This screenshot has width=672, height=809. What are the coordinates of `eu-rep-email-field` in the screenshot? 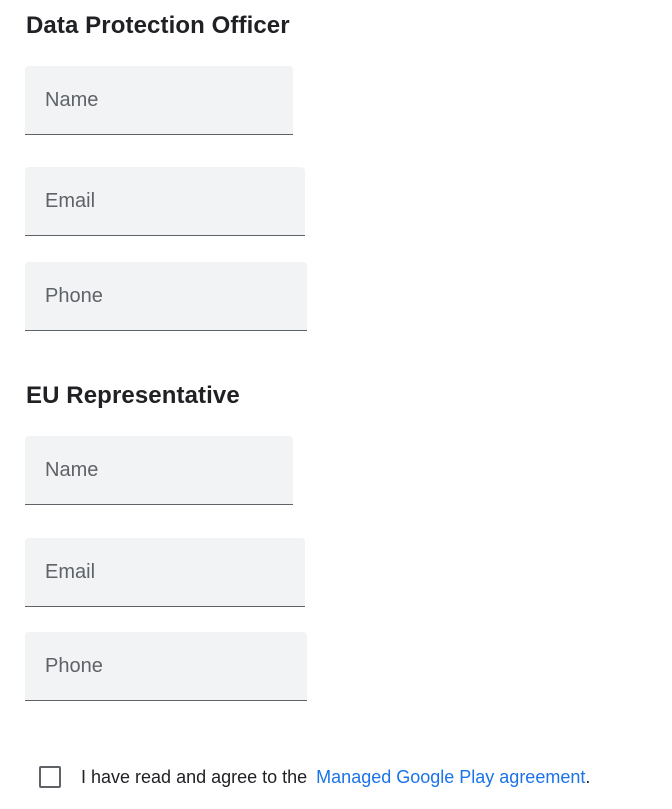 It's located at (165, 572).